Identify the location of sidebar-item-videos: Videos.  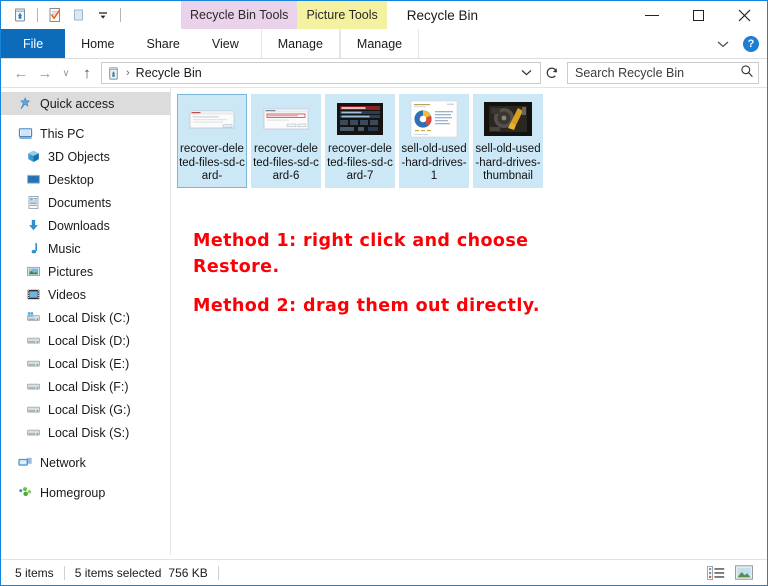
(85, 294).